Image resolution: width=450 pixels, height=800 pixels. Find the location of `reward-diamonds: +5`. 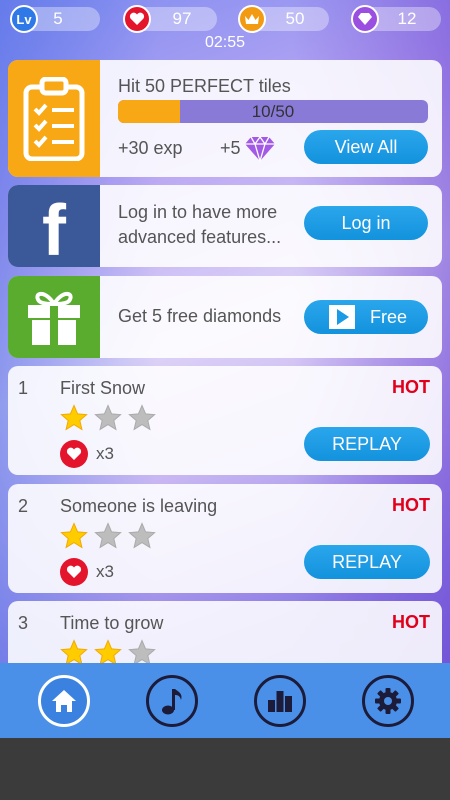

reward-diamonds: +5 is located at coordinates (230, 148).